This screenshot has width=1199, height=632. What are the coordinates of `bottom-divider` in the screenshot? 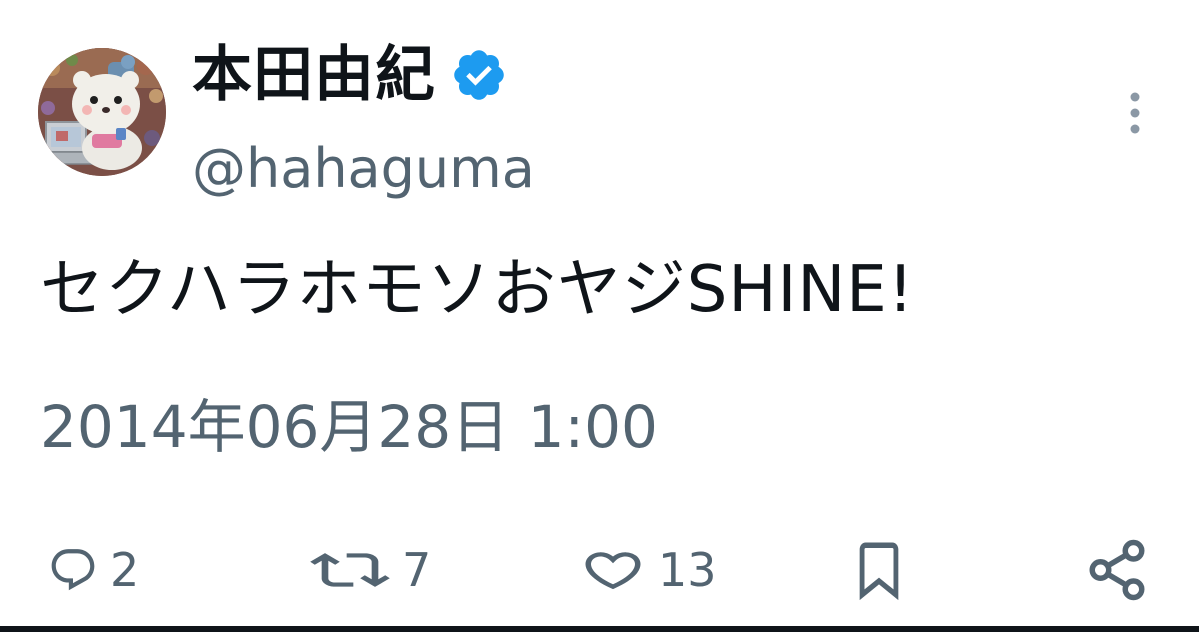 It's located at (599, 629).